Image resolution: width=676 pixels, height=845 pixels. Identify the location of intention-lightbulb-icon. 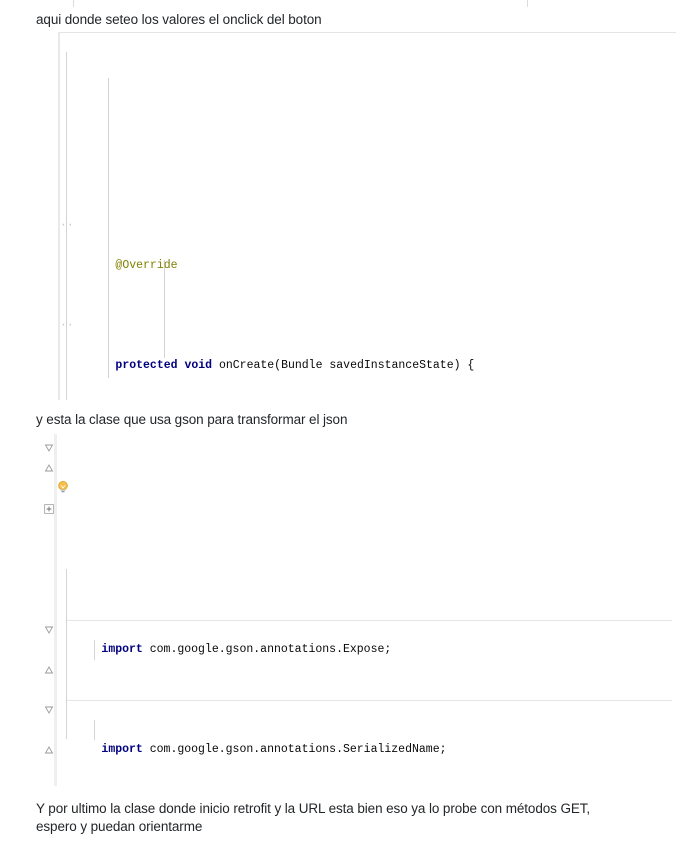
(63, 487).